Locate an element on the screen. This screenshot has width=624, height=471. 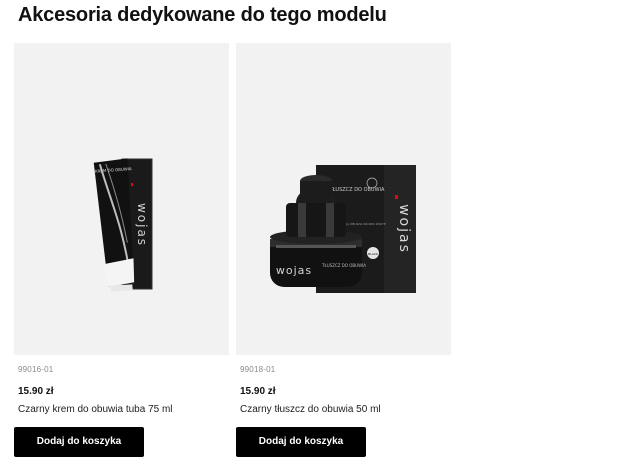
product-name: Czarny tłuszcz do obuwia 50 ml is located at coordinates (310, 409).